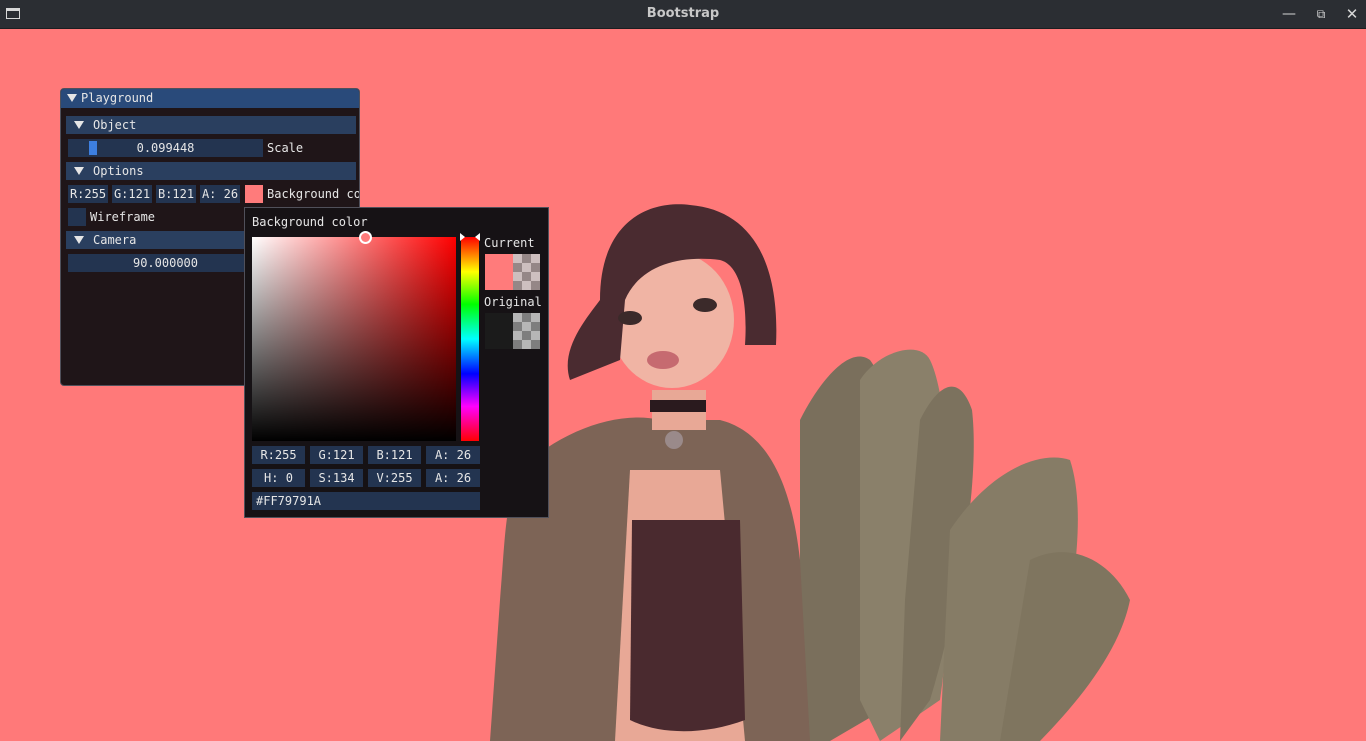 This screenshot has width=1366, height=741. What do you see at coordinates (336, 478) in the screenshot?
I see `picker-saturation-field: S:134` at bounding box center [336, 478].